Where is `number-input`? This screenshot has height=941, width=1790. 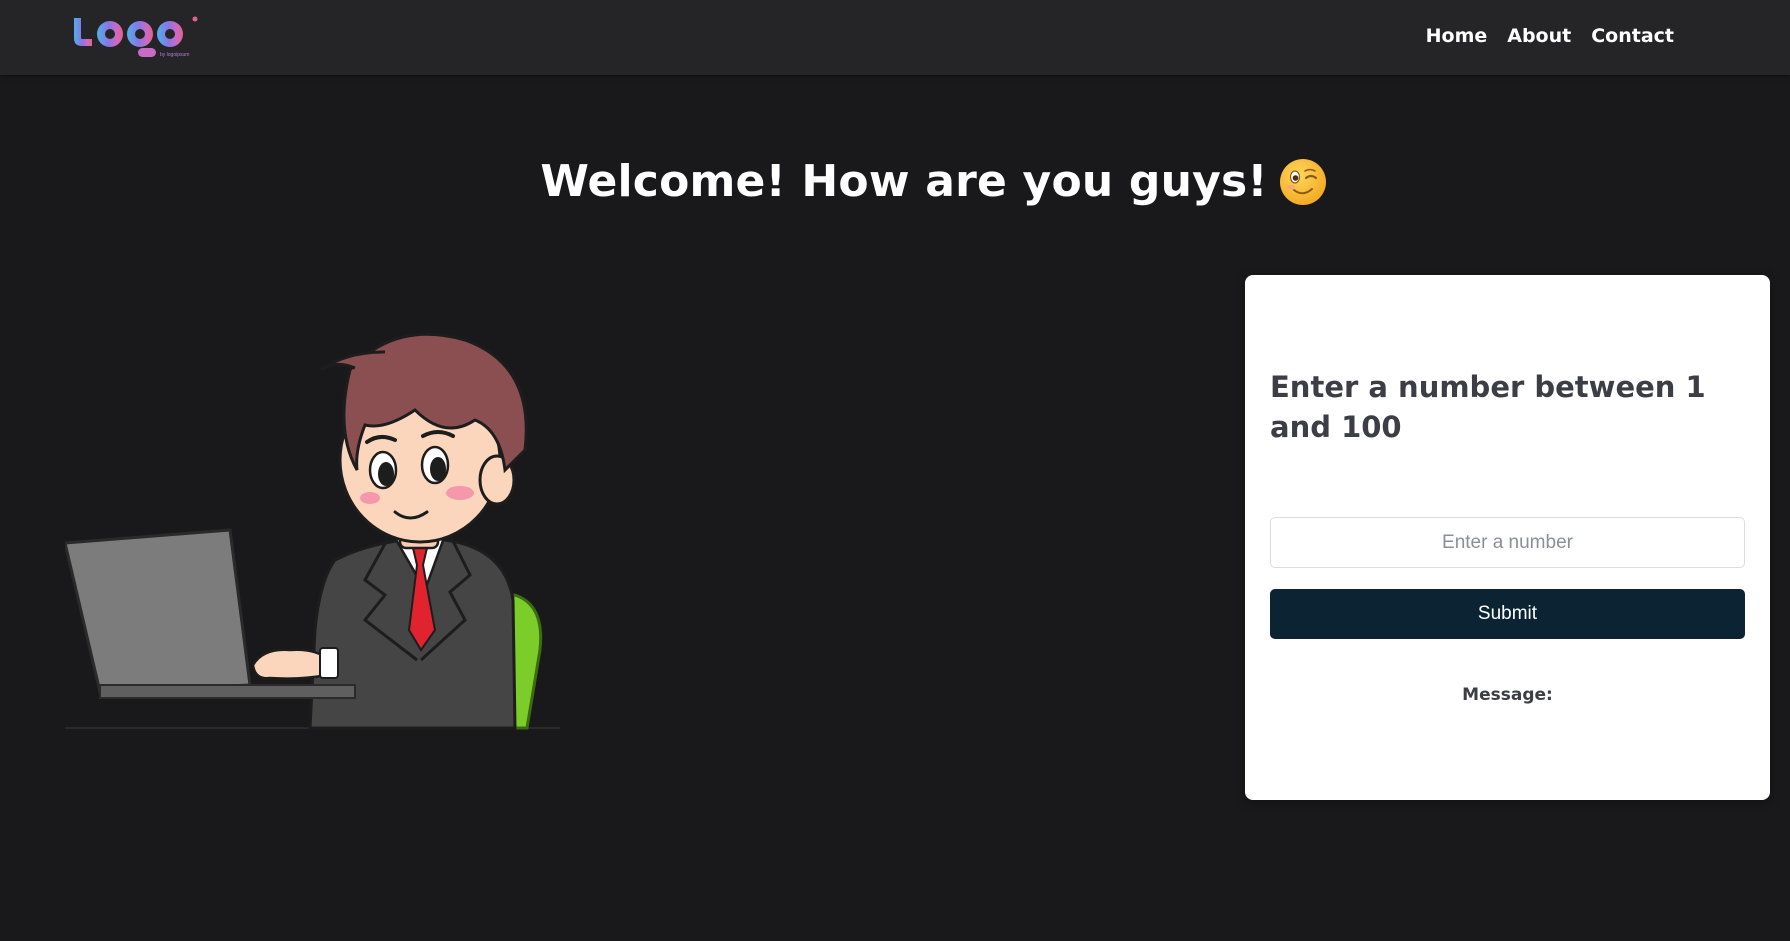
number-input is located at coordinates (1507, 542).